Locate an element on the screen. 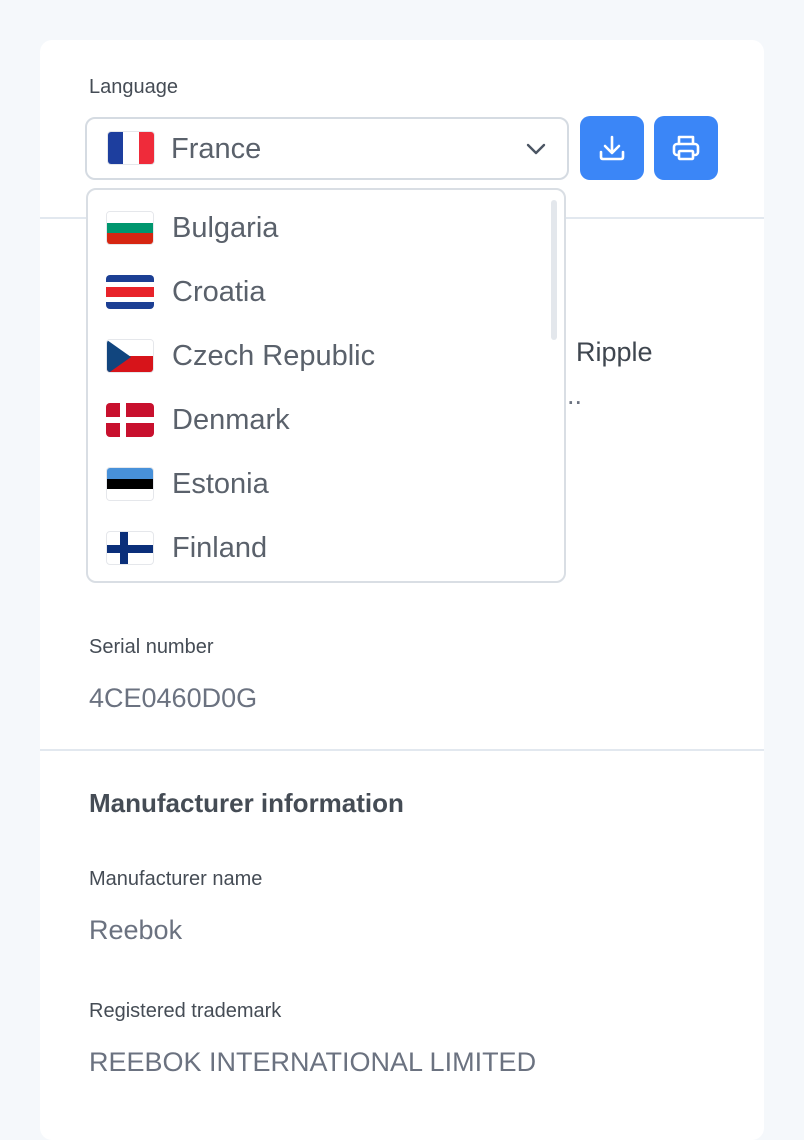 The width and height of the screenshot is (804, 1140). print-icon is located at coordinates (686, 148).